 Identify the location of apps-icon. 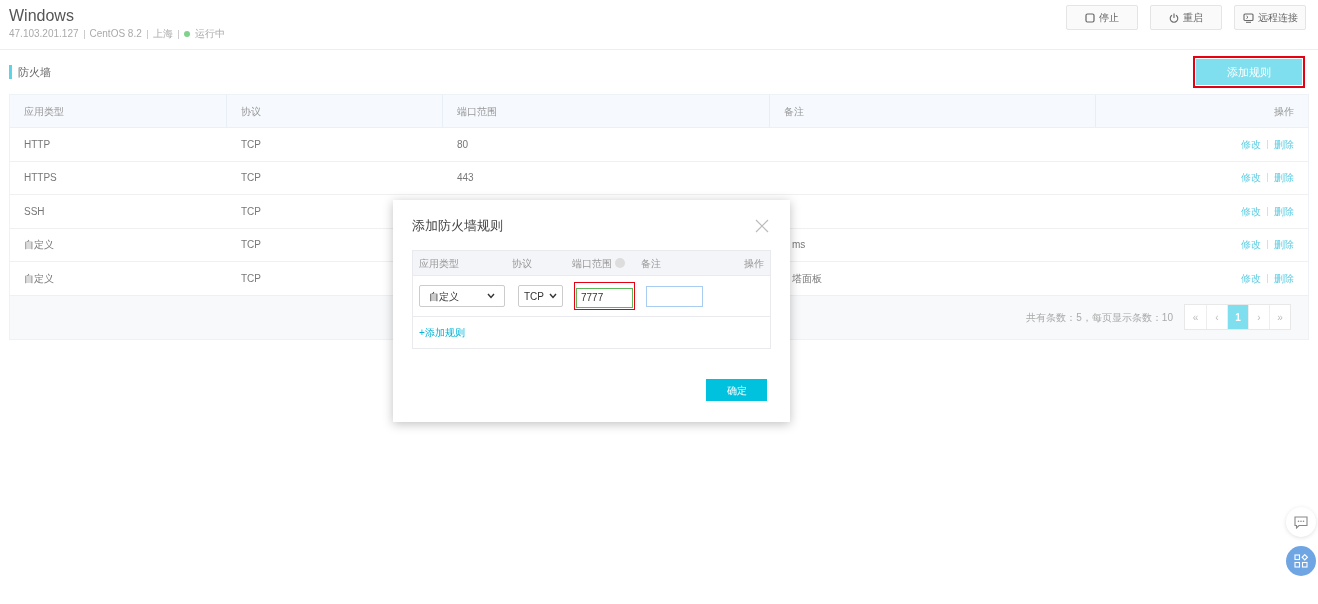
(1301, 561).